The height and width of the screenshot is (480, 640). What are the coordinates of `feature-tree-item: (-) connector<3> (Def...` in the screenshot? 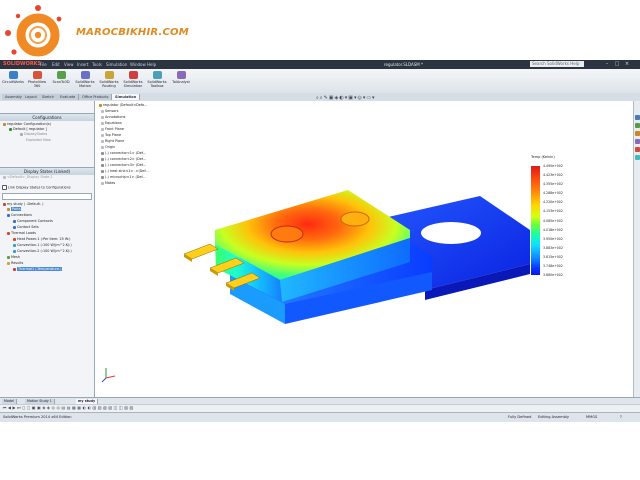 It's located at (123, 165).